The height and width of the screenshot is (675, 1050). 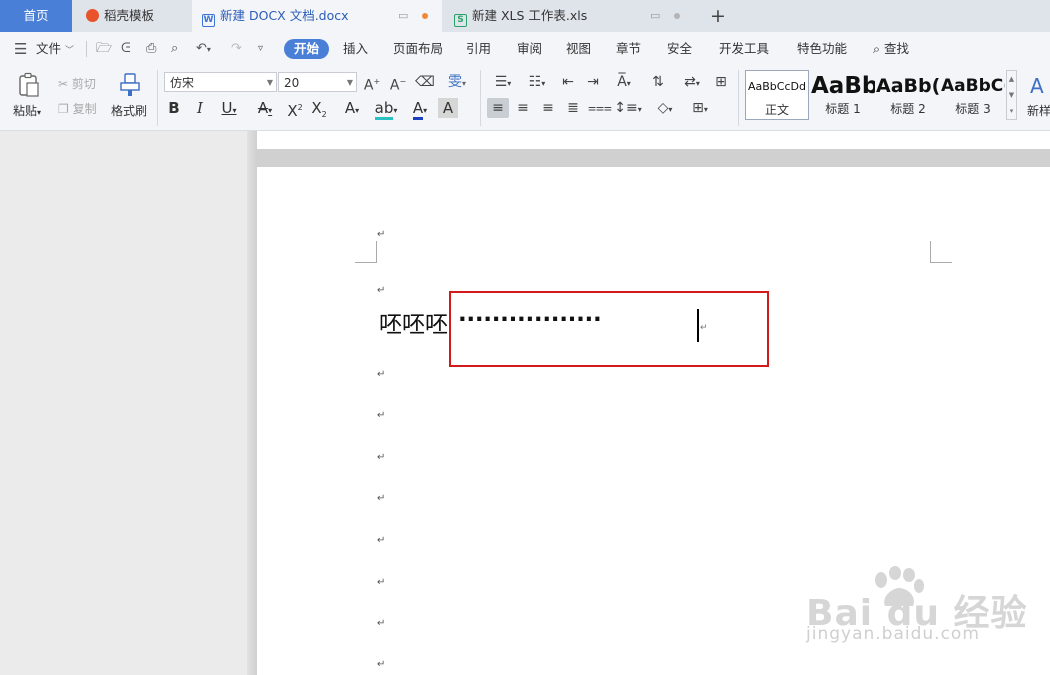 I want to click on menu-file: 文件 ﹀, so click(x=55, y=49).